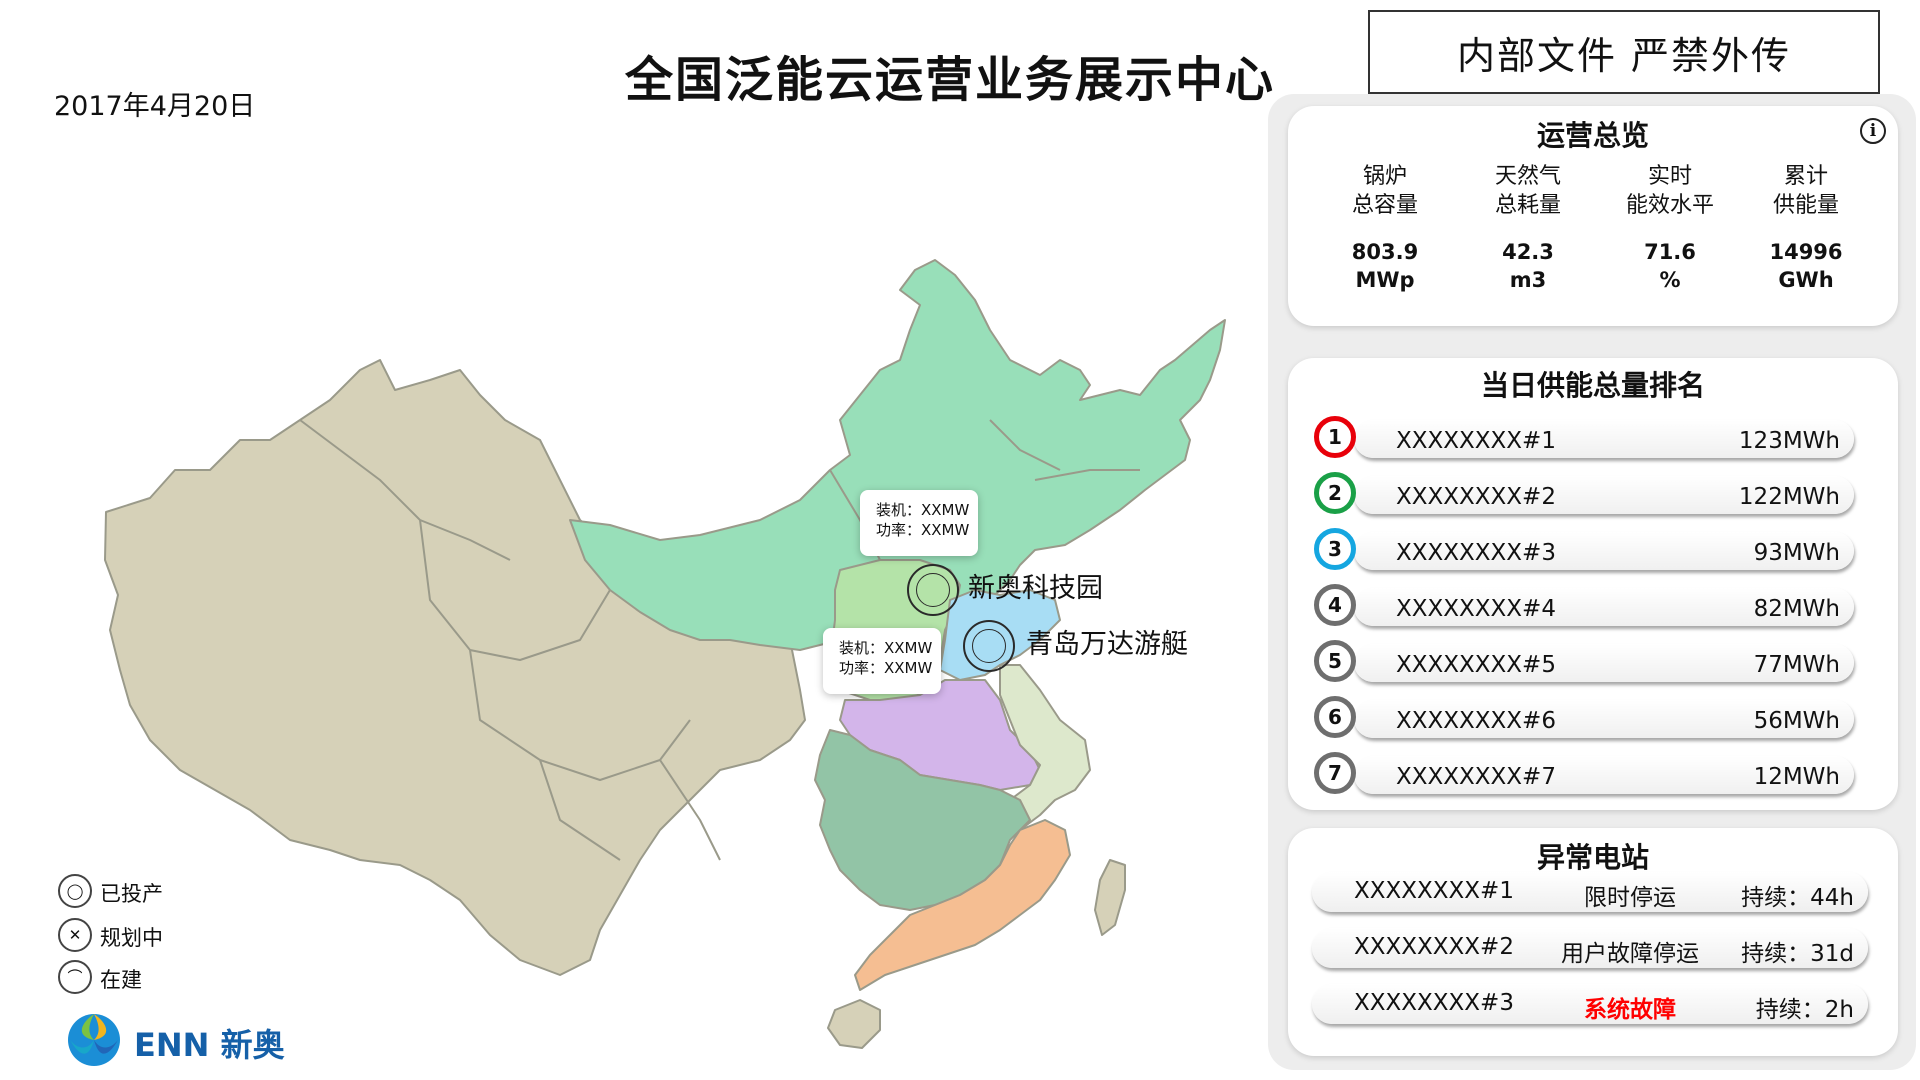  What do you see at coordinates (854, 1024) in the screenshot?
I see `region-hainan` at bounding box center [854, 1024].